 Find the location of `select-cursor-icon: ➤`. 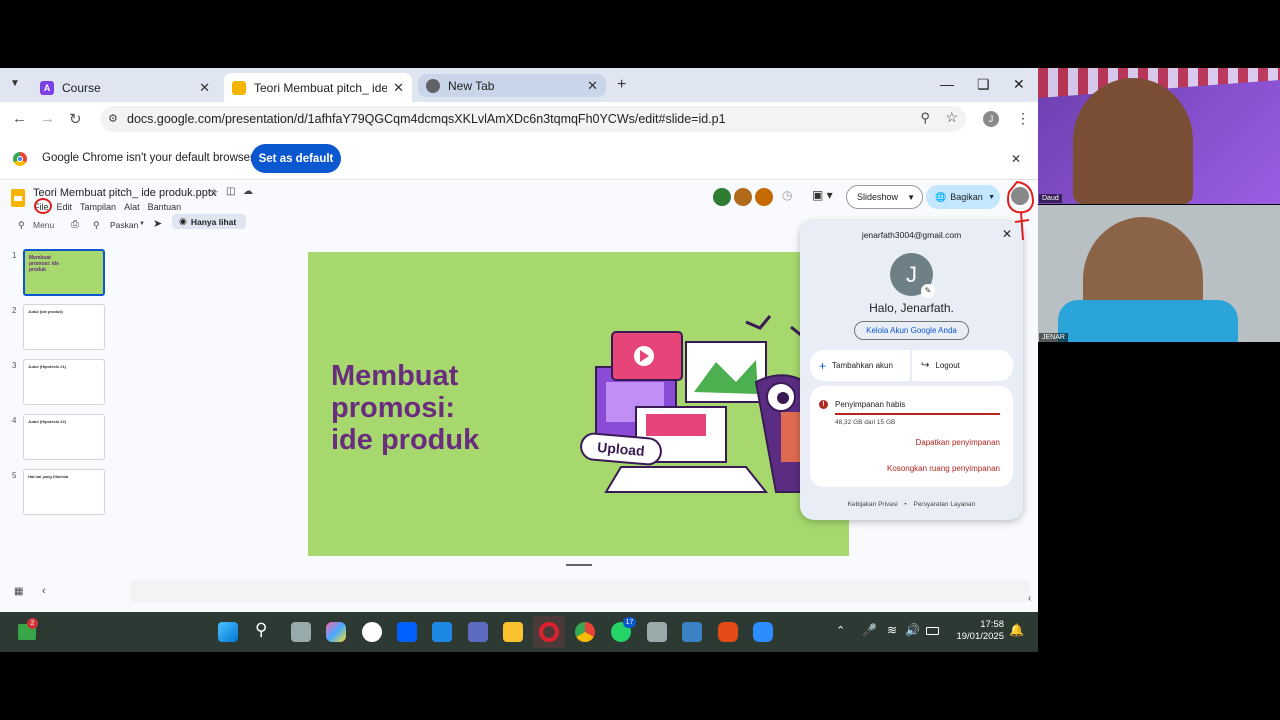

select-cursor-icon: ➤ is located at coordinates (157, 223).